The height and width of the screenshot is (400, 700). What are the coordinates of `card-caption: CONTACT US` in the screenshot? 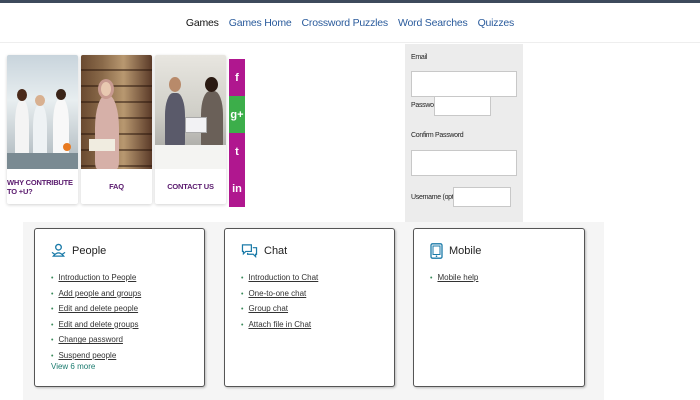 It's located at (190, 186).